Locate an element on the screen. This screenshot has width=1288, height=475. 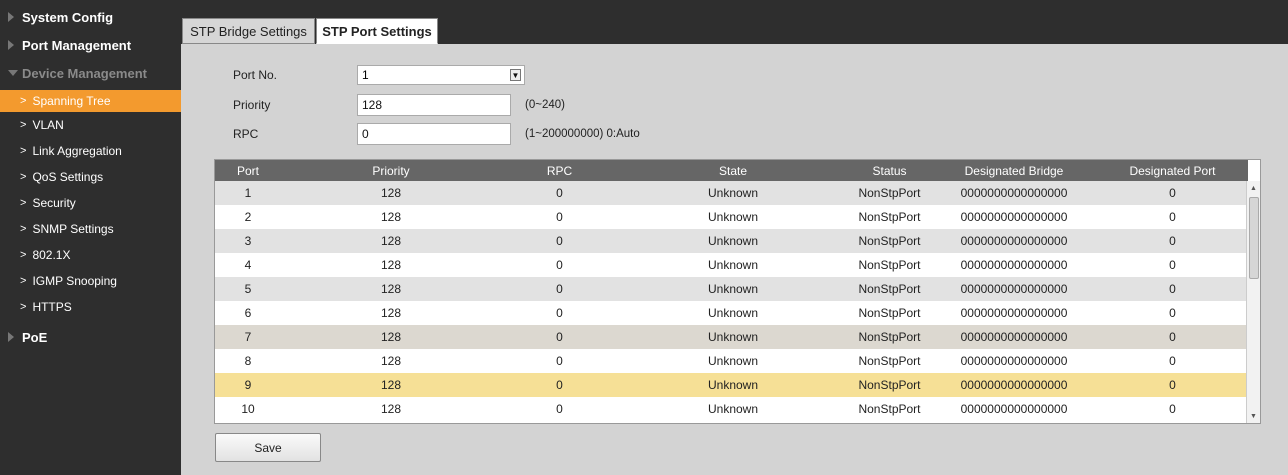
table-row: 3 128 0 Unknown NonStpPort 0000000000000000 0 is located at coordinates (731, 241).